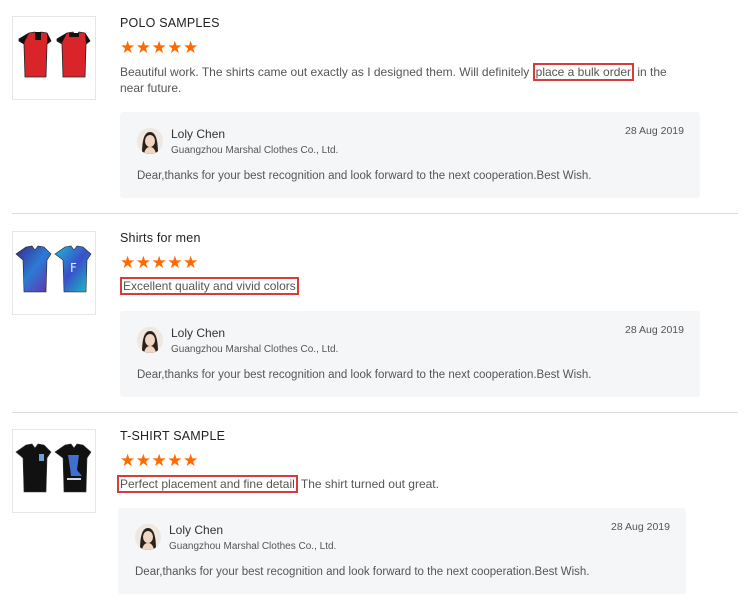  I want to click on review-title: T-SHIRT SAMPLE, so click(173, 436).